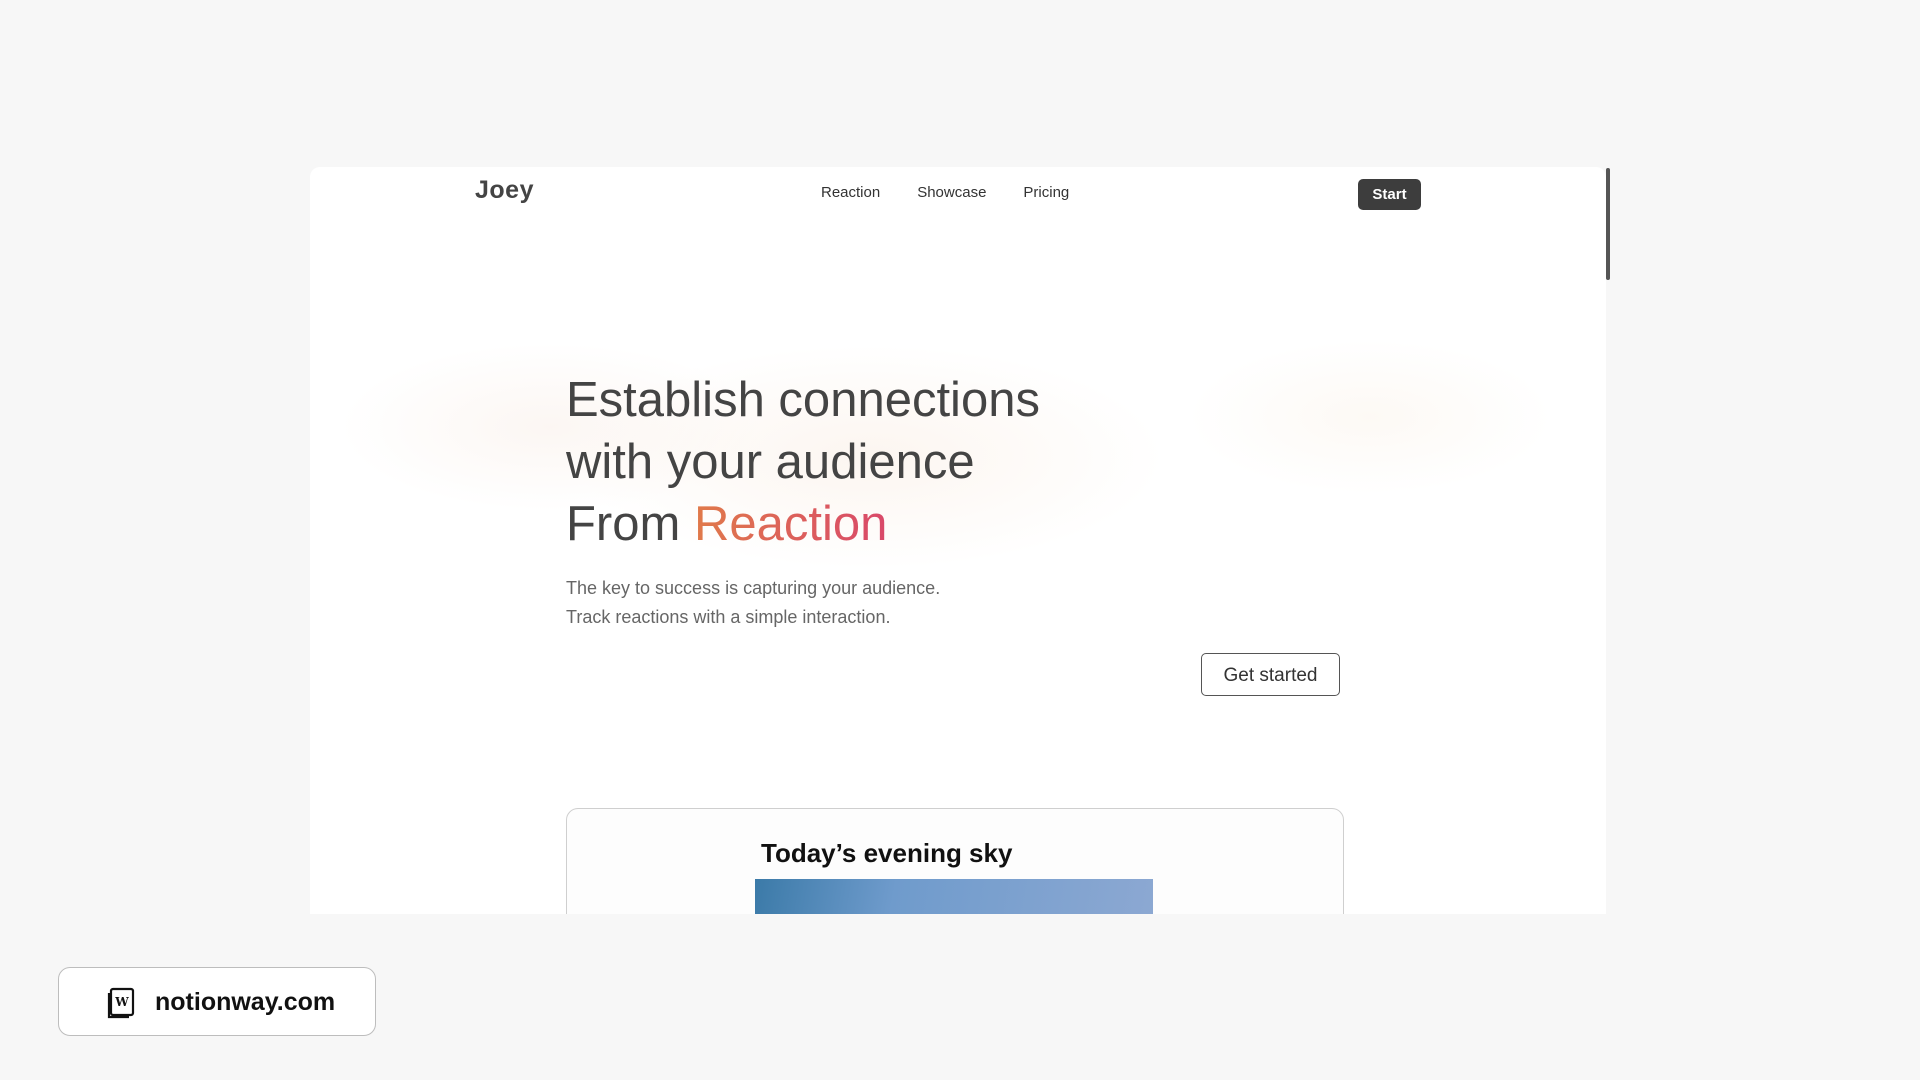 Image resolution: width=1920 pixels, height=1080 pixels. I want to click on notionway-badge: W notionway.com, so click(217, 1001).